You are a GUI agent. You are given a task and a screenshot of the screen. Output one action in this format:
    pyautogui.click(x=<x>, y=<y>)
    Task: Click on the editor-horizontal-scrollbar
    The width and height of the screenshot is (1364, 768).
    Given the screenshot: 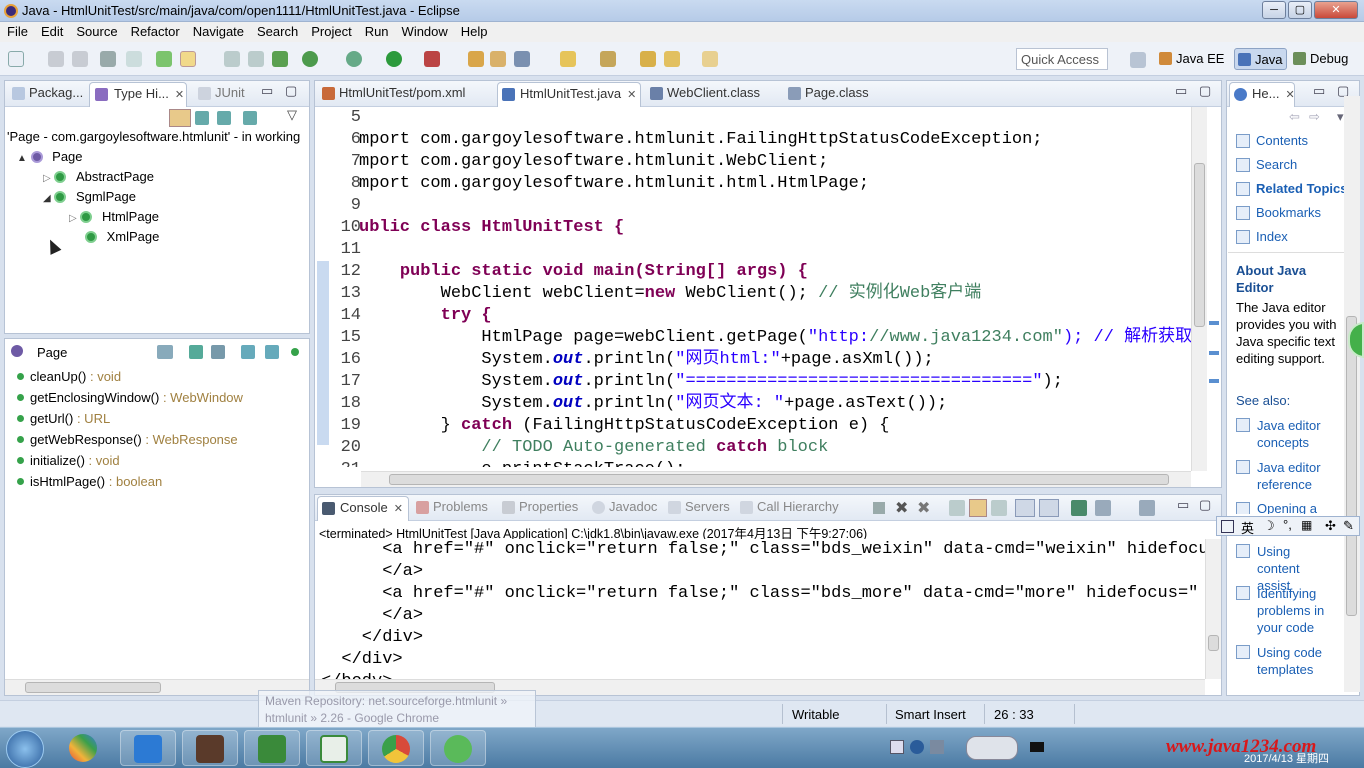 What is the action you would take?
    pyautogui.click(x=776, y=479)
    